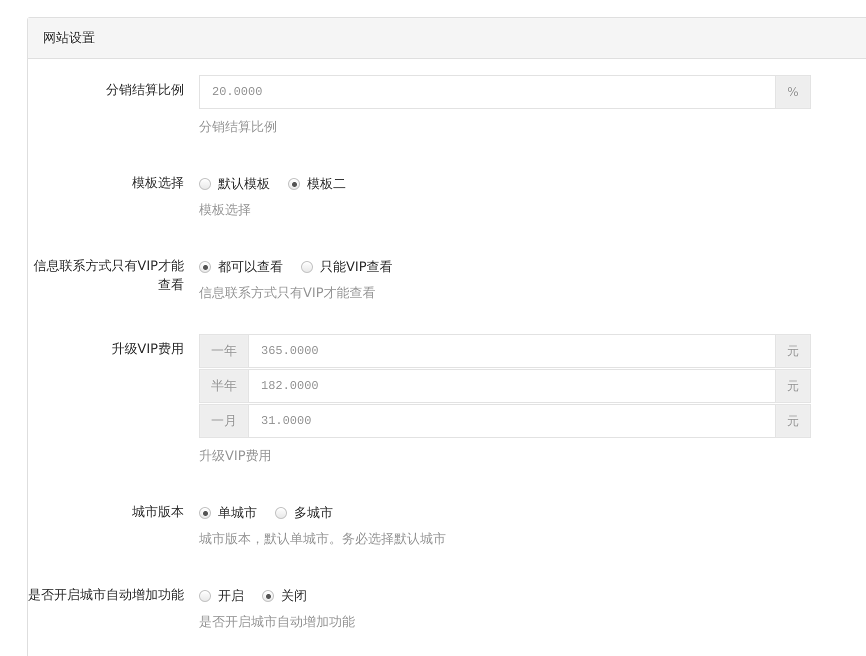 Image resolution: width=866 pixels, height=656 pixels. I want to click on field-label: 模板选择, so click(158, 184).